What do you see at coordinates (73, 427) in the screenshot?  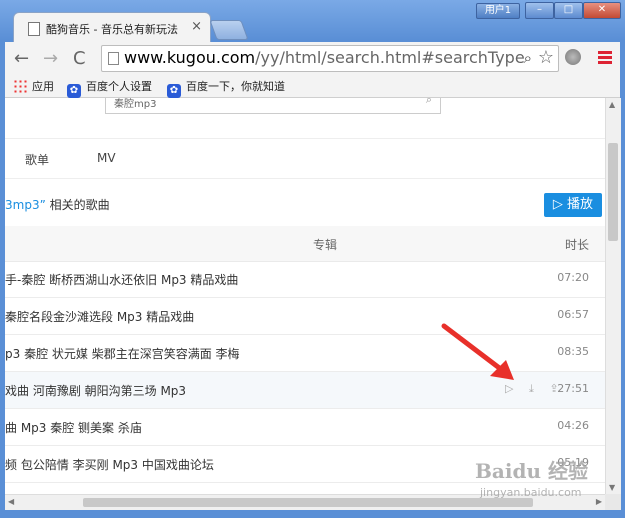 I see `song-title: 曲 Mp3 秦腔 铡美案 杀庙` at bounding box center [73, 427].